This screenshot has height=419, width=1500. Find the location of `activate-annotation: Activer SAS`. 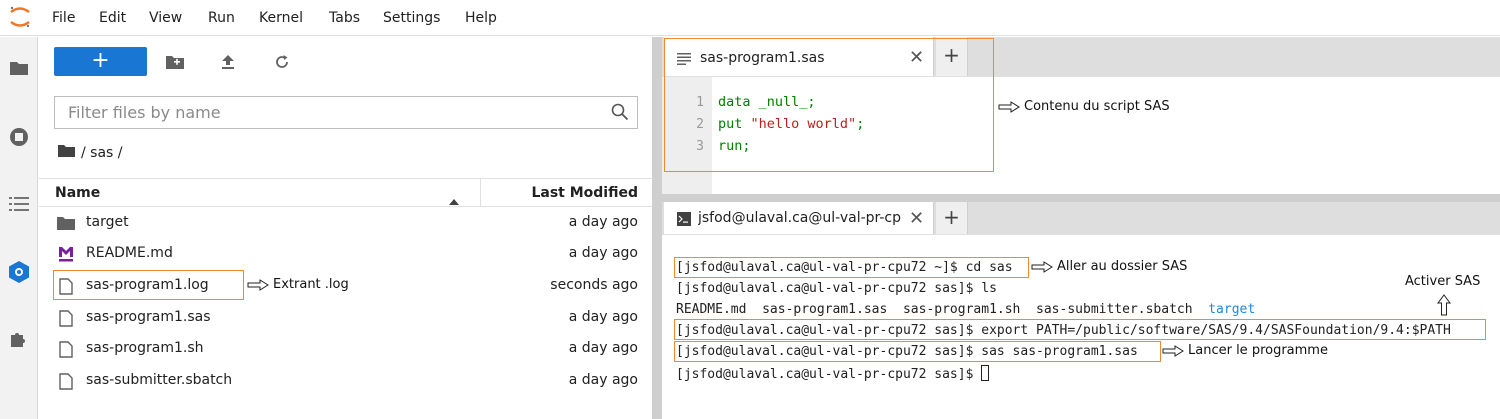

activate-annotation: Activer SAS is located at coordinates (1442, 281).